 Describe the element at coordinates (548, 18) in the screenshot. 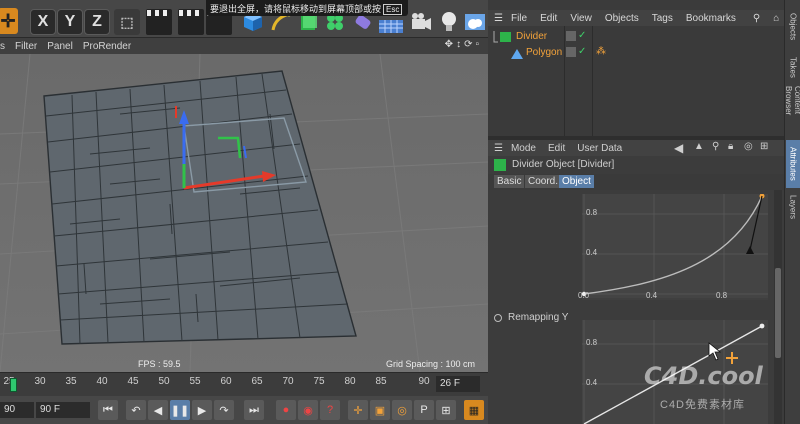

I see `om-menu-edit: Edit` at that location.